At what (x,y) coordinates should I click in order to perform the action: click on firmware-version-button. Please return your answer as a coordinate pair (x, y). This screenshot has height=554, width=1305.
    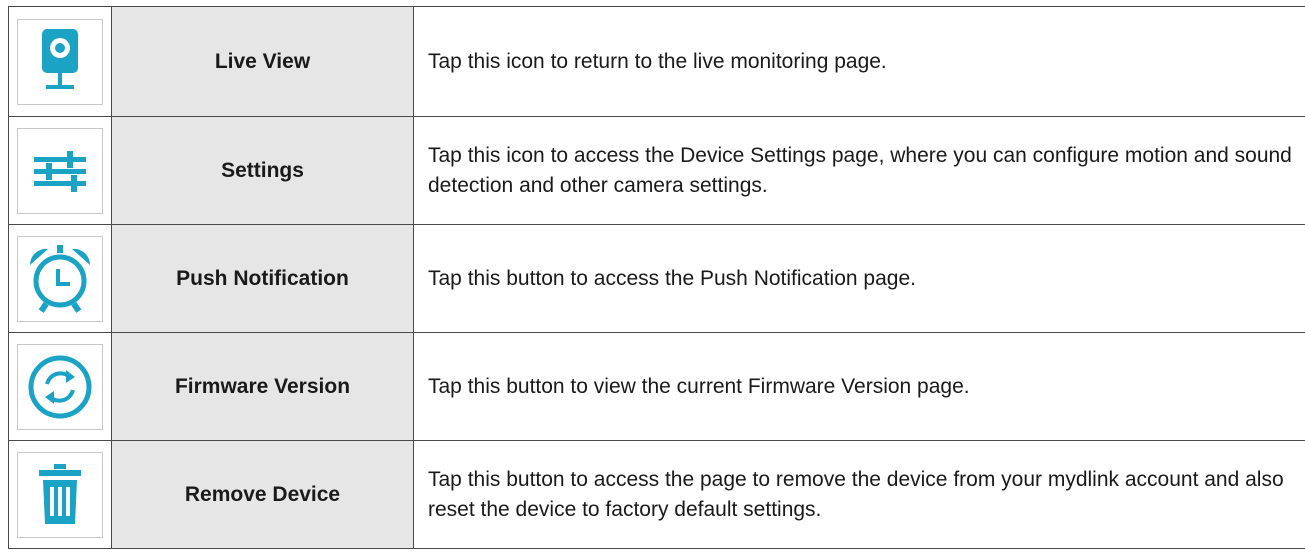
    Looking at the image, I should click on (60, 386).